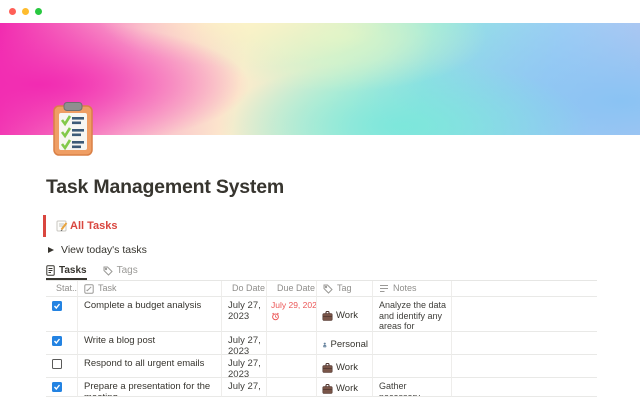 The image size is (640, 400). Describe the element at coordinates (150, 289) in the screenshot. I see `column-header-task: Task` at that location.